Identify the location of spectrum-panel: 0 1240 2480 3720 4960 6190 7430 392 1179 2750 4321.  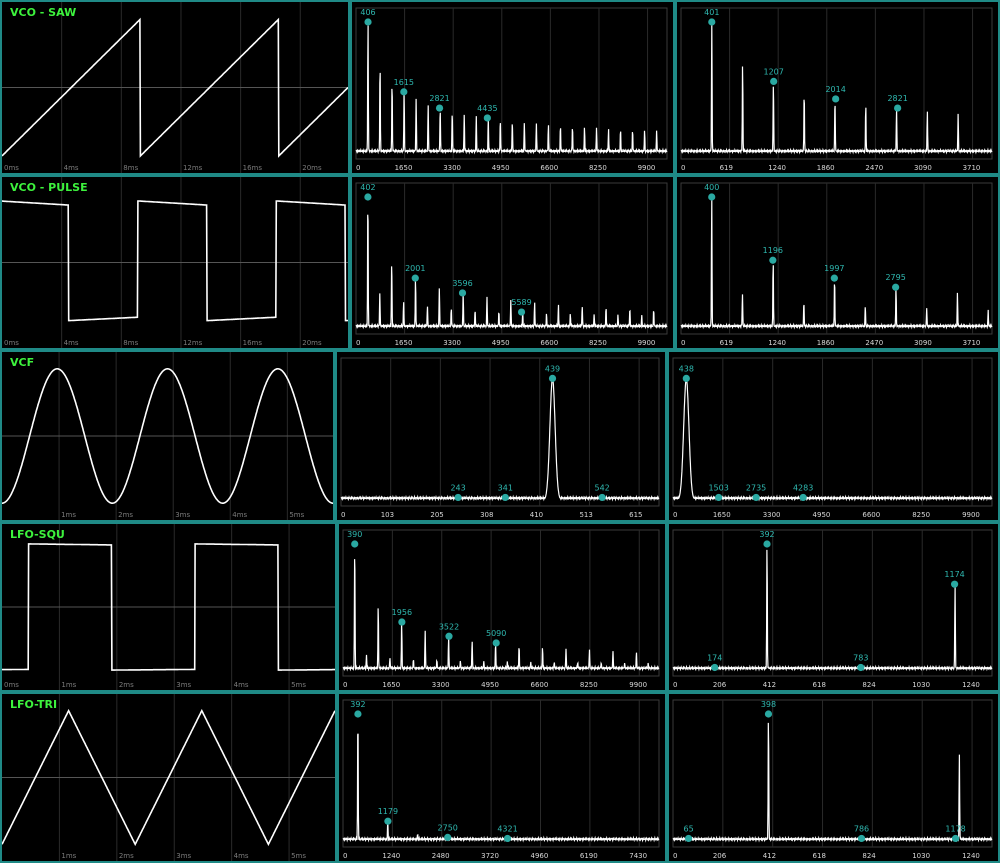
(502, 777).